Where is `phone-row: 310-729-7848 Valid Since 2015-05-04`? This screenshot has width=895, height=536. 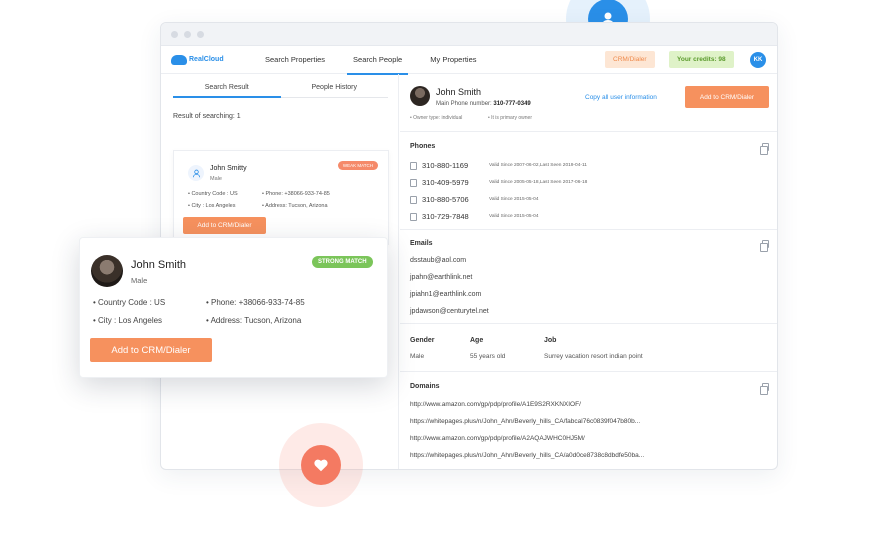
phone-row: 310-729-7848 Valid Since 2015-05-04 is located at coordinates (474, 216).